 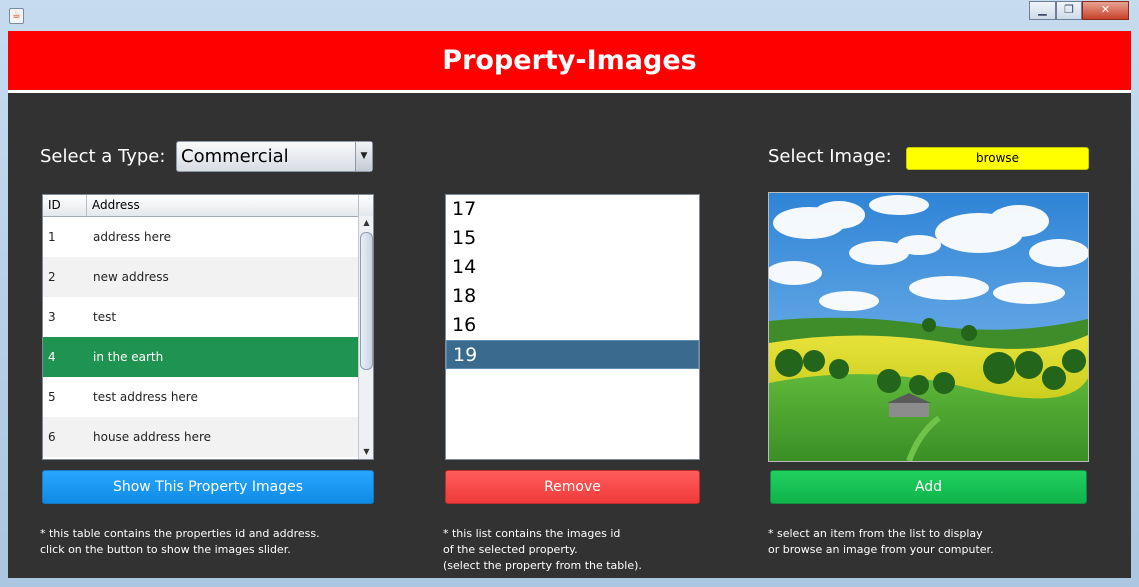 I want to click on show-property-images-button: Show This Property Images, so click(x=208, y=487).